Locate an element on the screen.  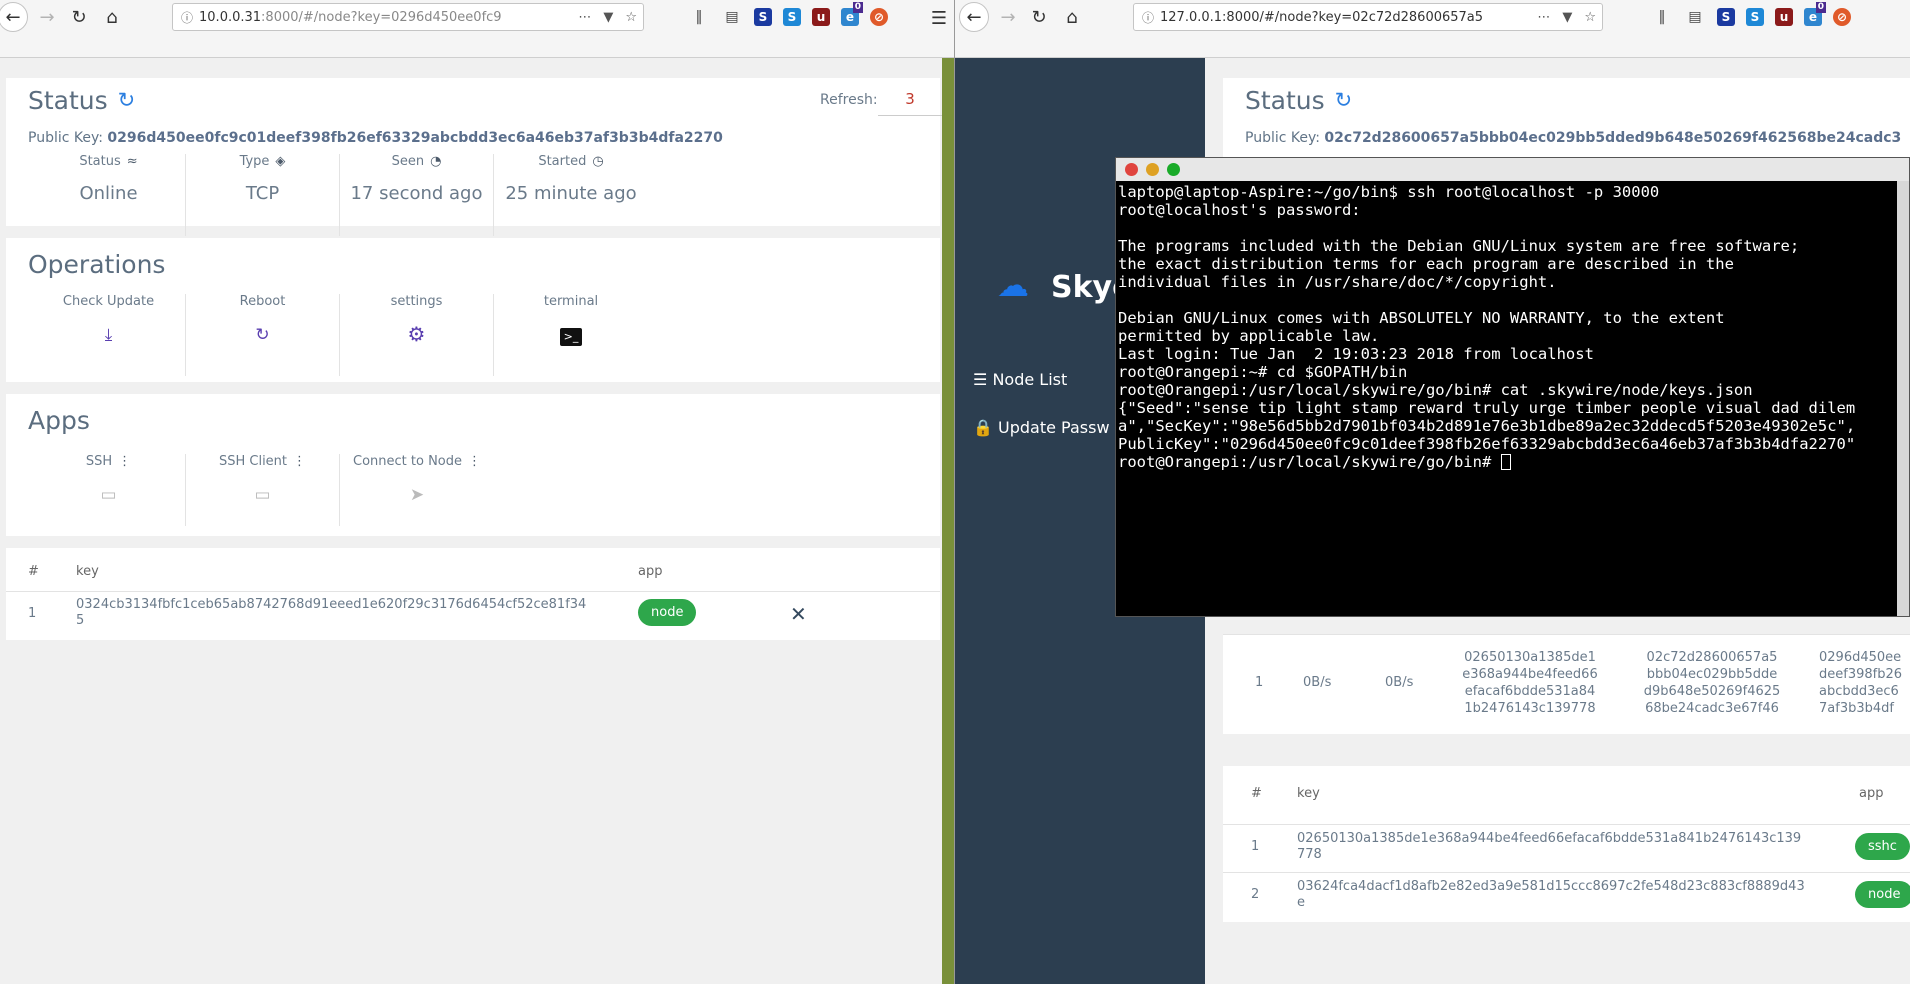
op-terminal: terminal >_ is located at coordinates (571, 335).